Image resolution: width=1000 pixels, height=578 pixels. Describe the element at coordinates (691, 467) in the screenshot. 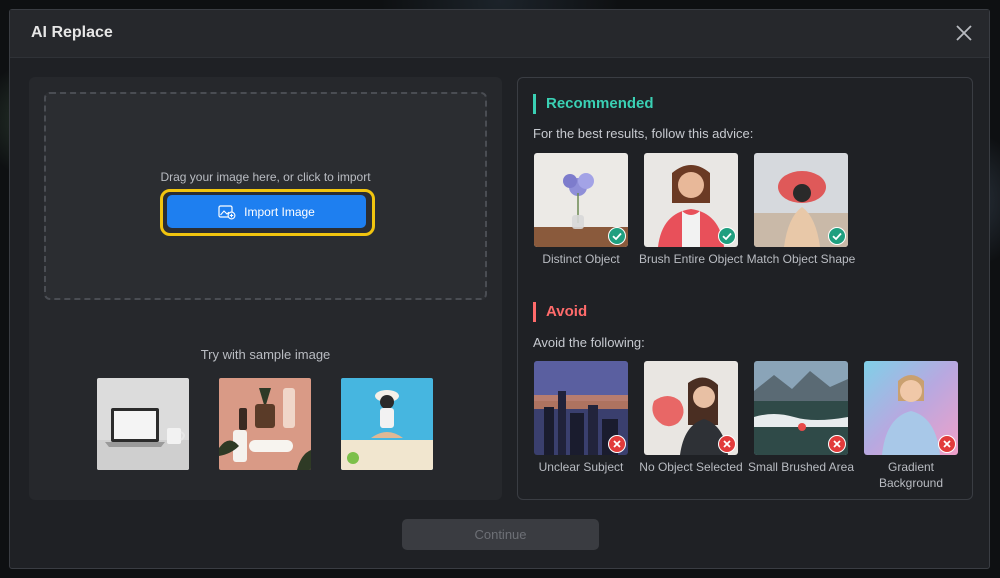

I see `avoid-label: No Object Selected` at that location.